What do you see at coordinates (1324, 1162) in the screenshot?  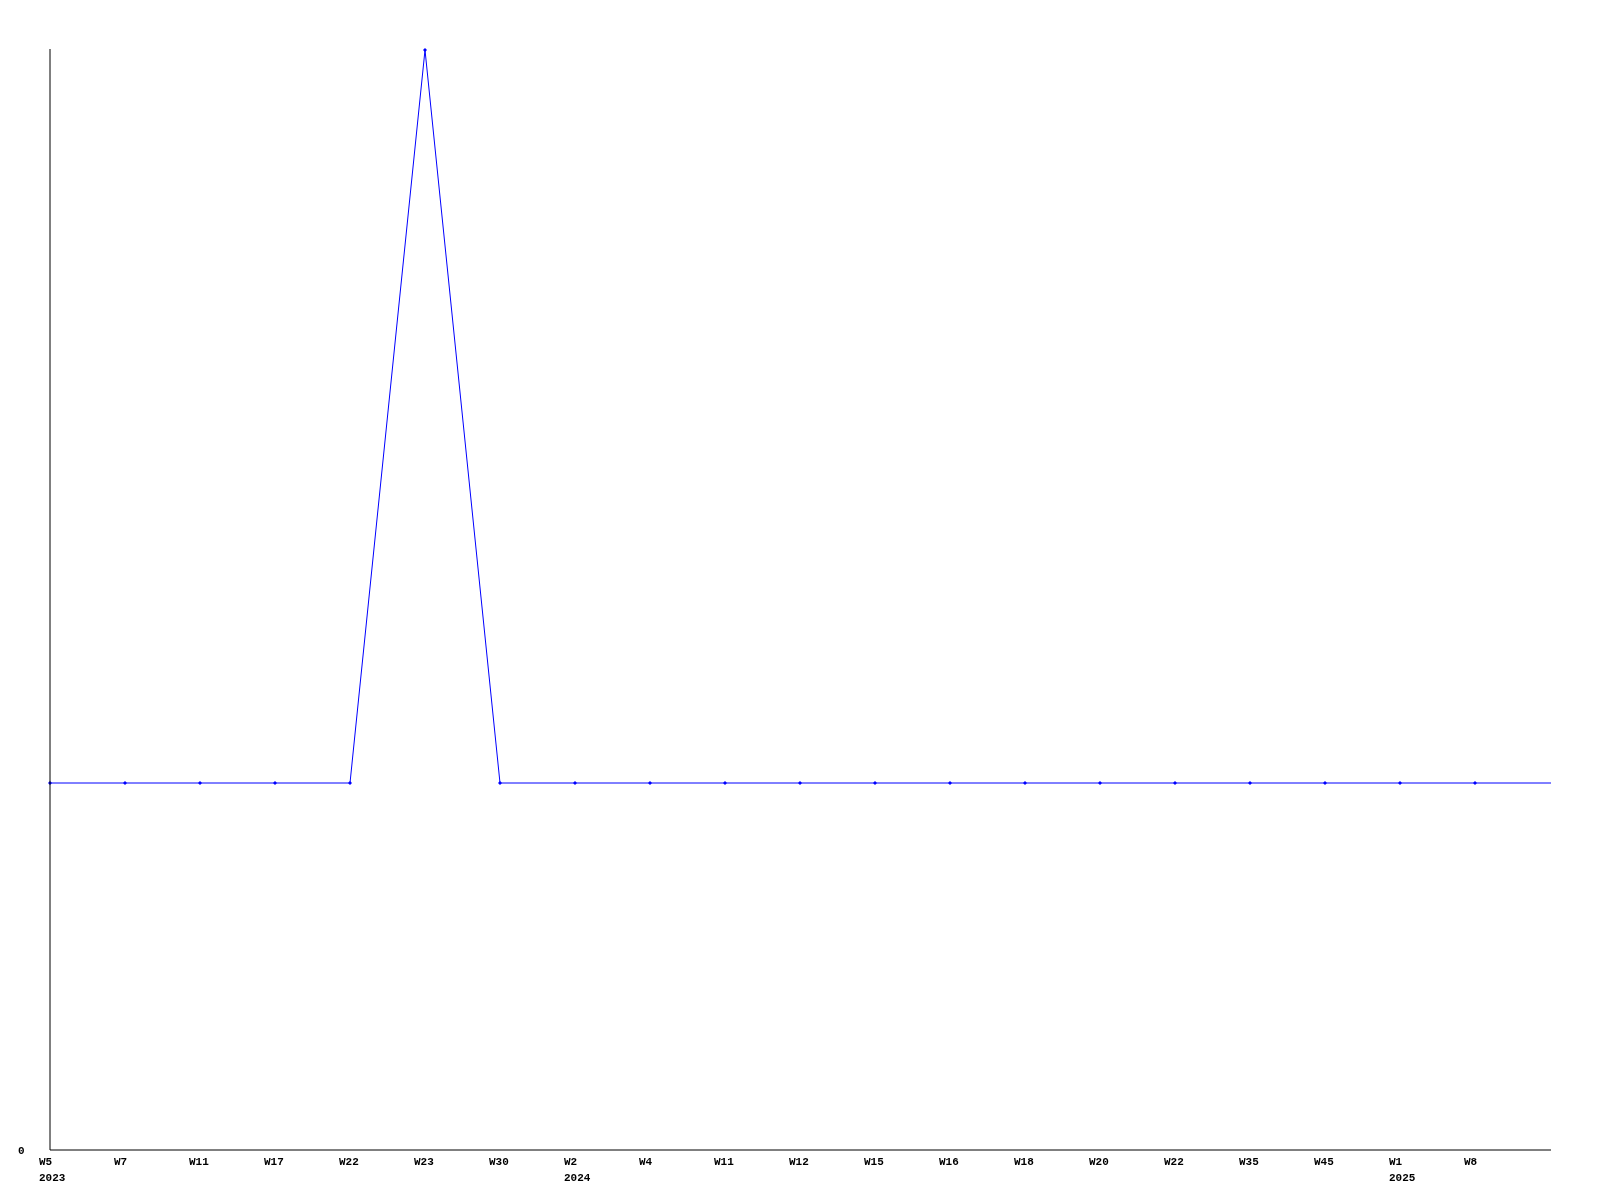 I see `x-tick-label: W45` at bounding box center [1324, 1162].